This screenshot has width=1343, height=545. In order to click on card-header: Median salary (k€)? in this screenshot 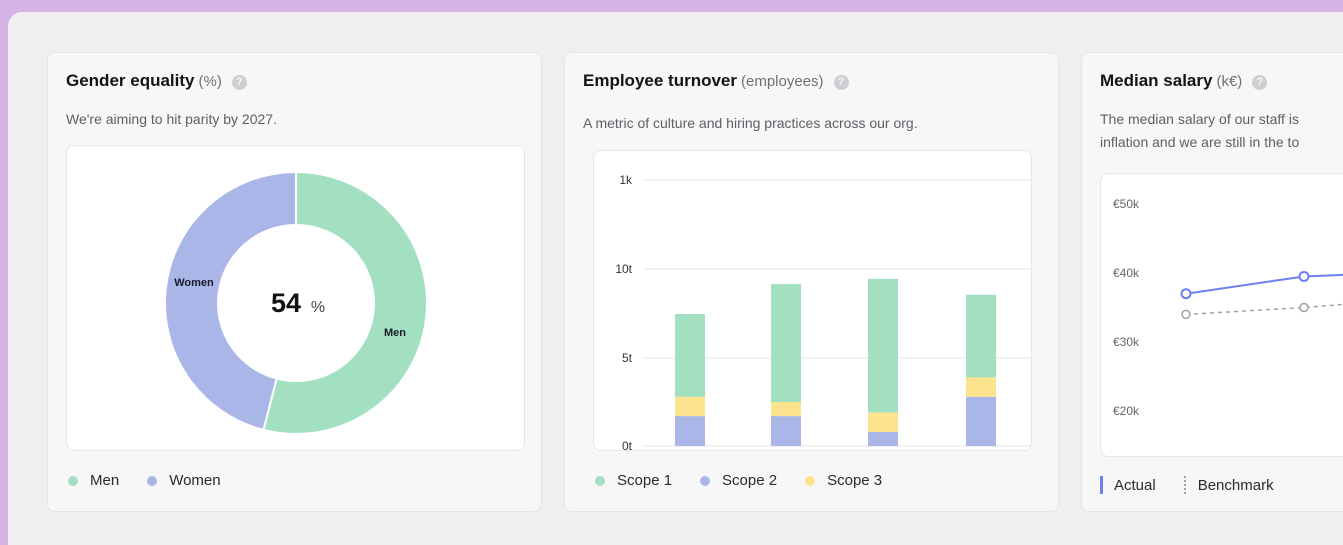, I will do `click(1184, 81)`.